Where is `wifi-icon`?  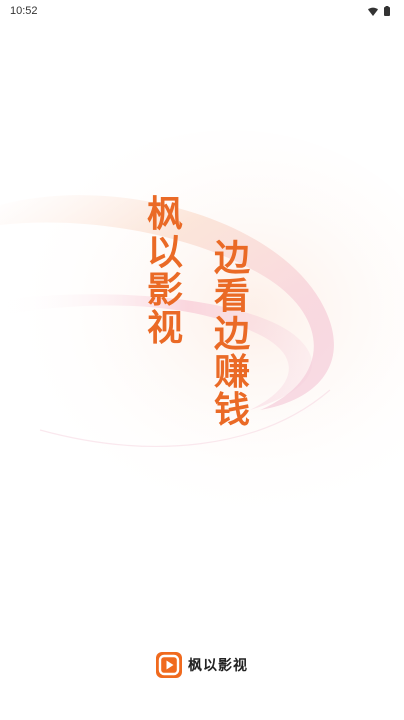 wifi-icon is located at coordinates (373, 11).